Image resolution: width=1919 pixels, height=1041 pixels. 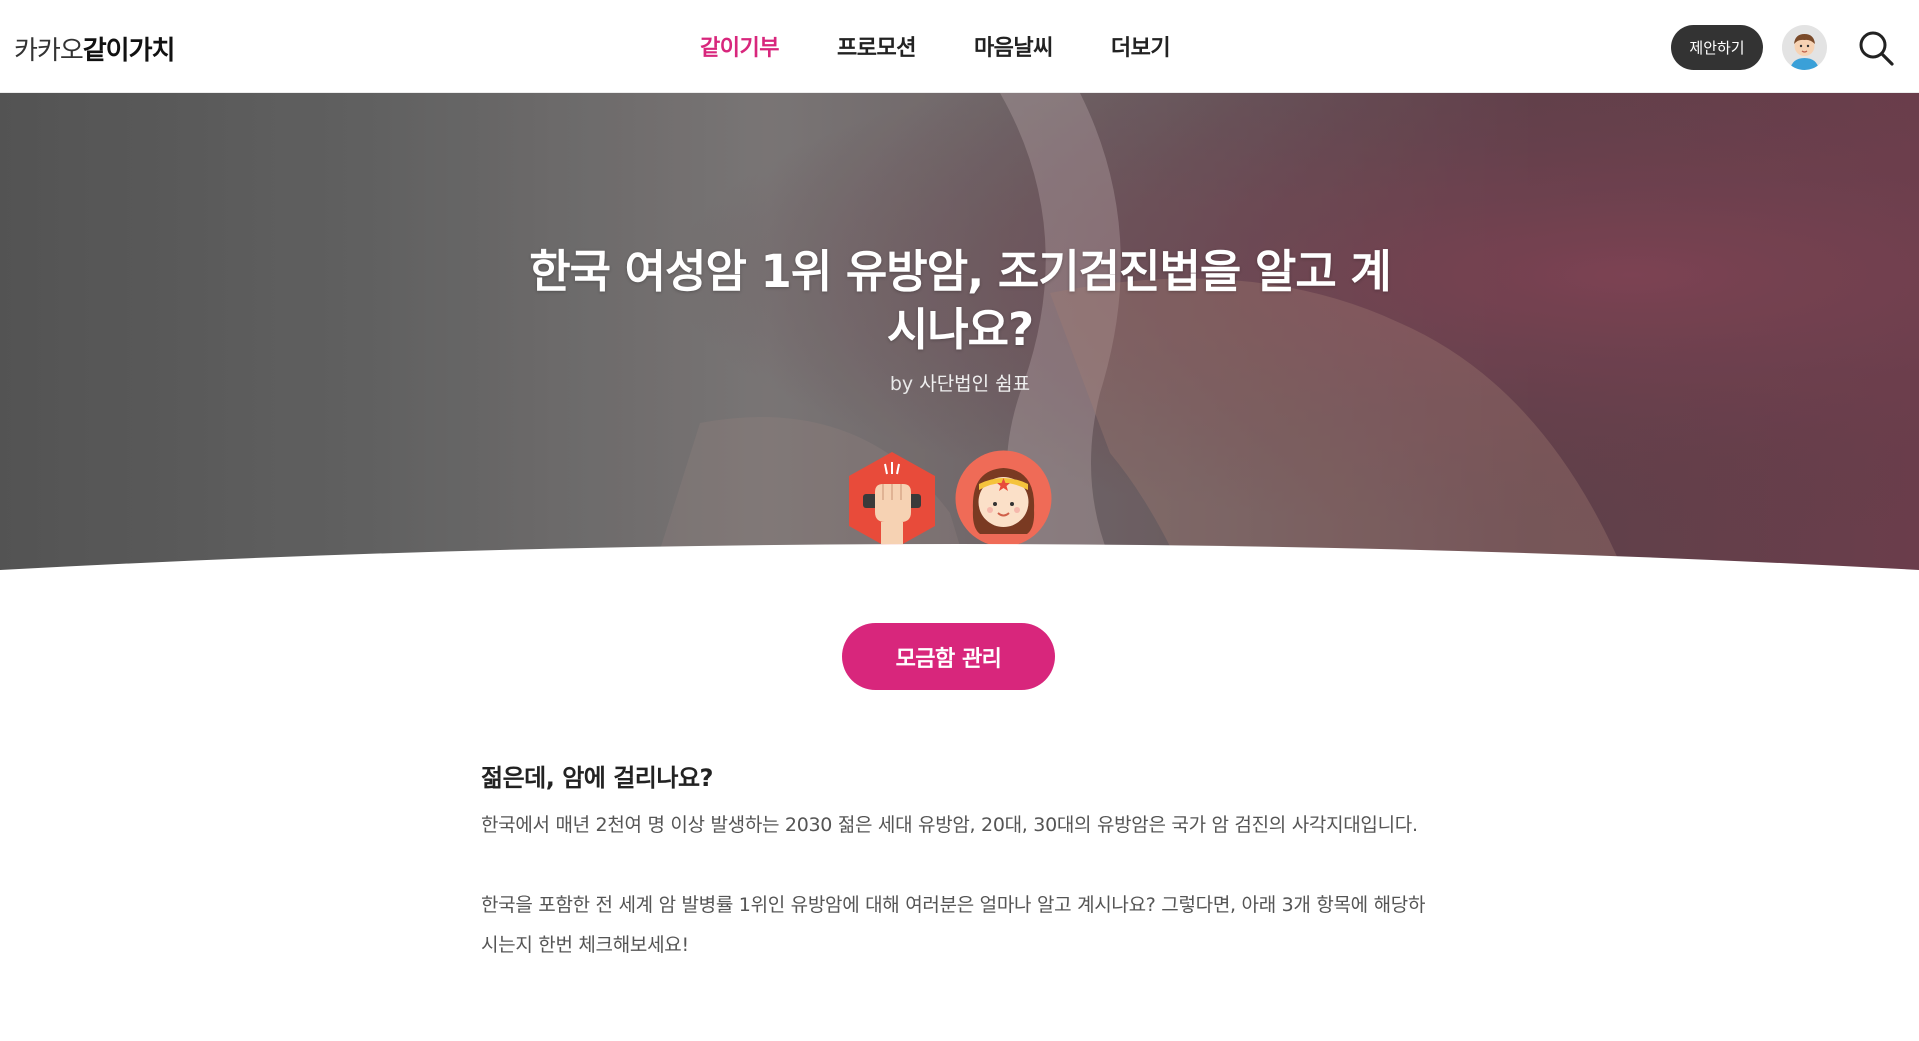 What do you see at coordinates (876, 46) in the screenshot?
I see `nav-item-promotion: 프로모션` at bounding box center [876, 46].